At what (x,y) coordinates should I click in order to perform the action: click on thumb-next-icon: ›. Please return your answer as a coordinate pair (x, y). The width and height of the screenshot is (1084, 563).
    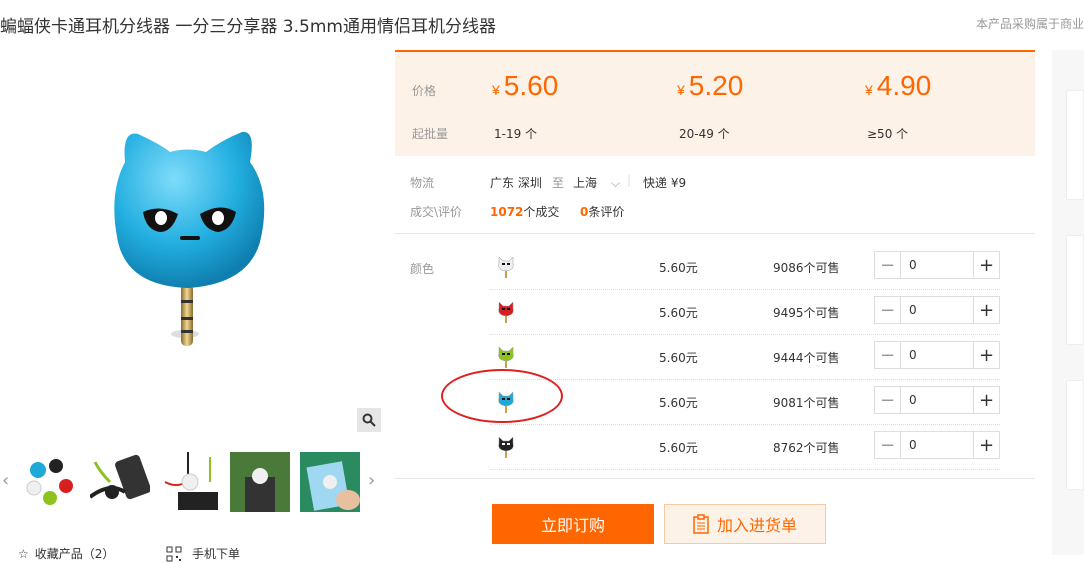
    Looking at the image, I should click on (371, 480).